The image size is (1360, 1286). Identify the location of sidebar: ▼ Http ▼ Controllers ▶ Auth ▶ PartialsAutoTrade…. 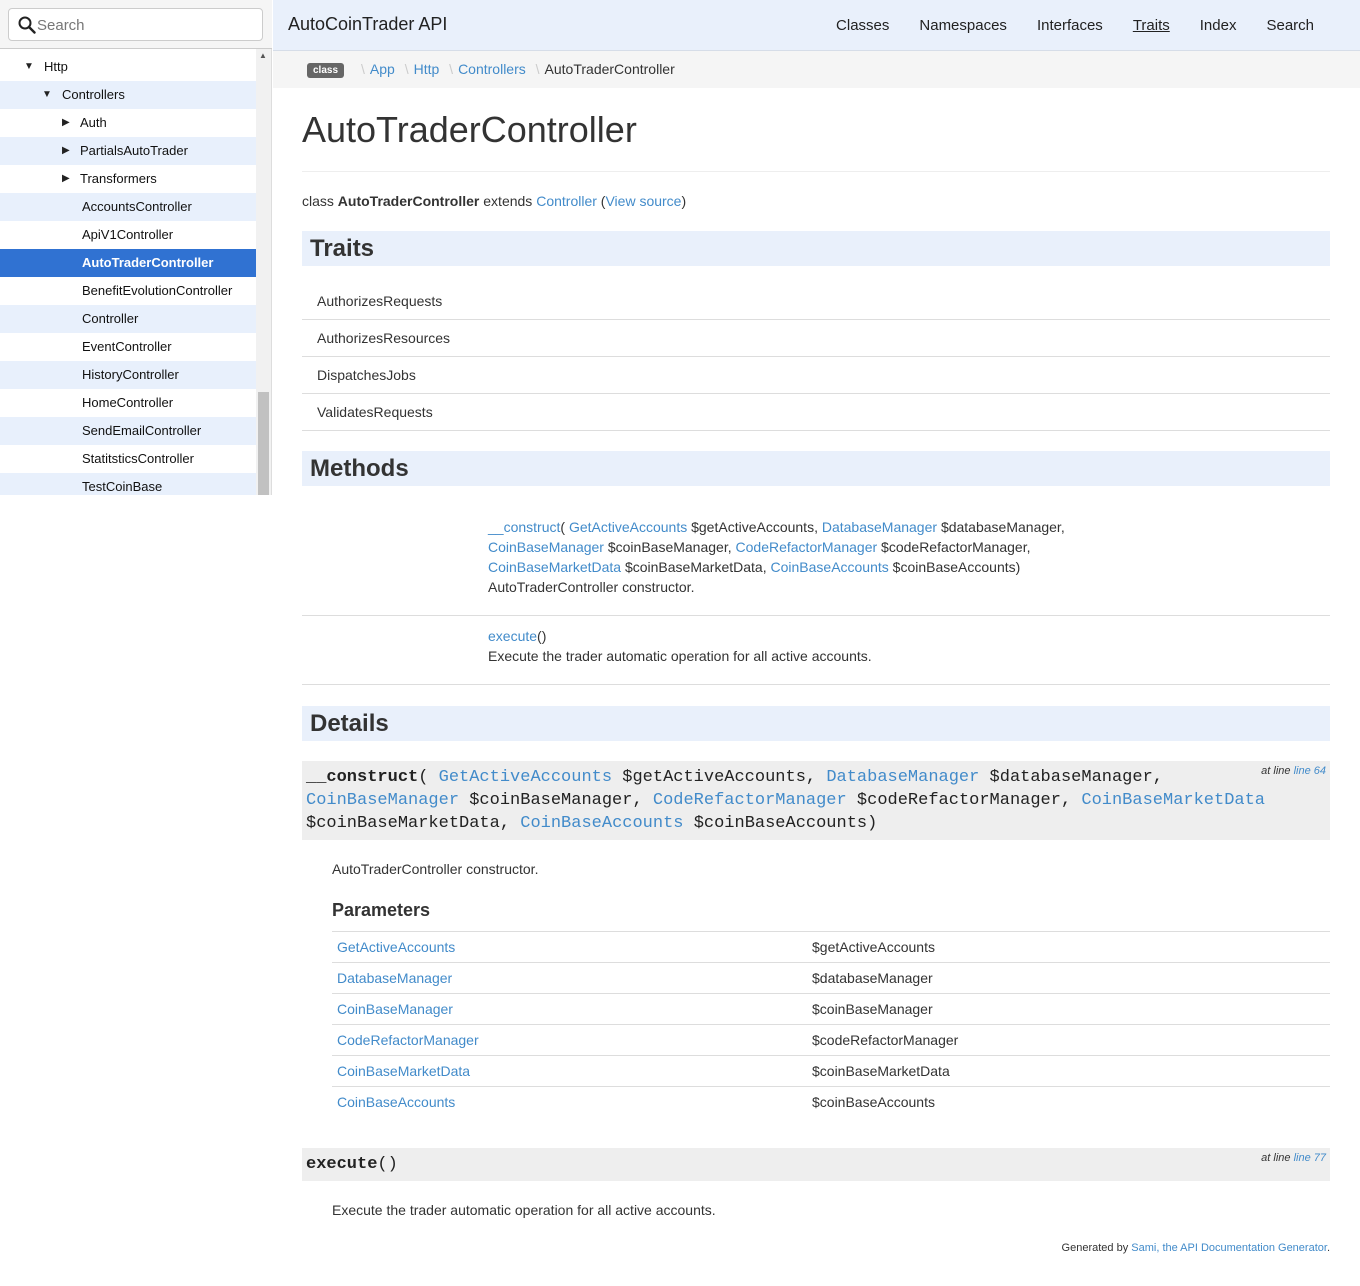
(136, 247).